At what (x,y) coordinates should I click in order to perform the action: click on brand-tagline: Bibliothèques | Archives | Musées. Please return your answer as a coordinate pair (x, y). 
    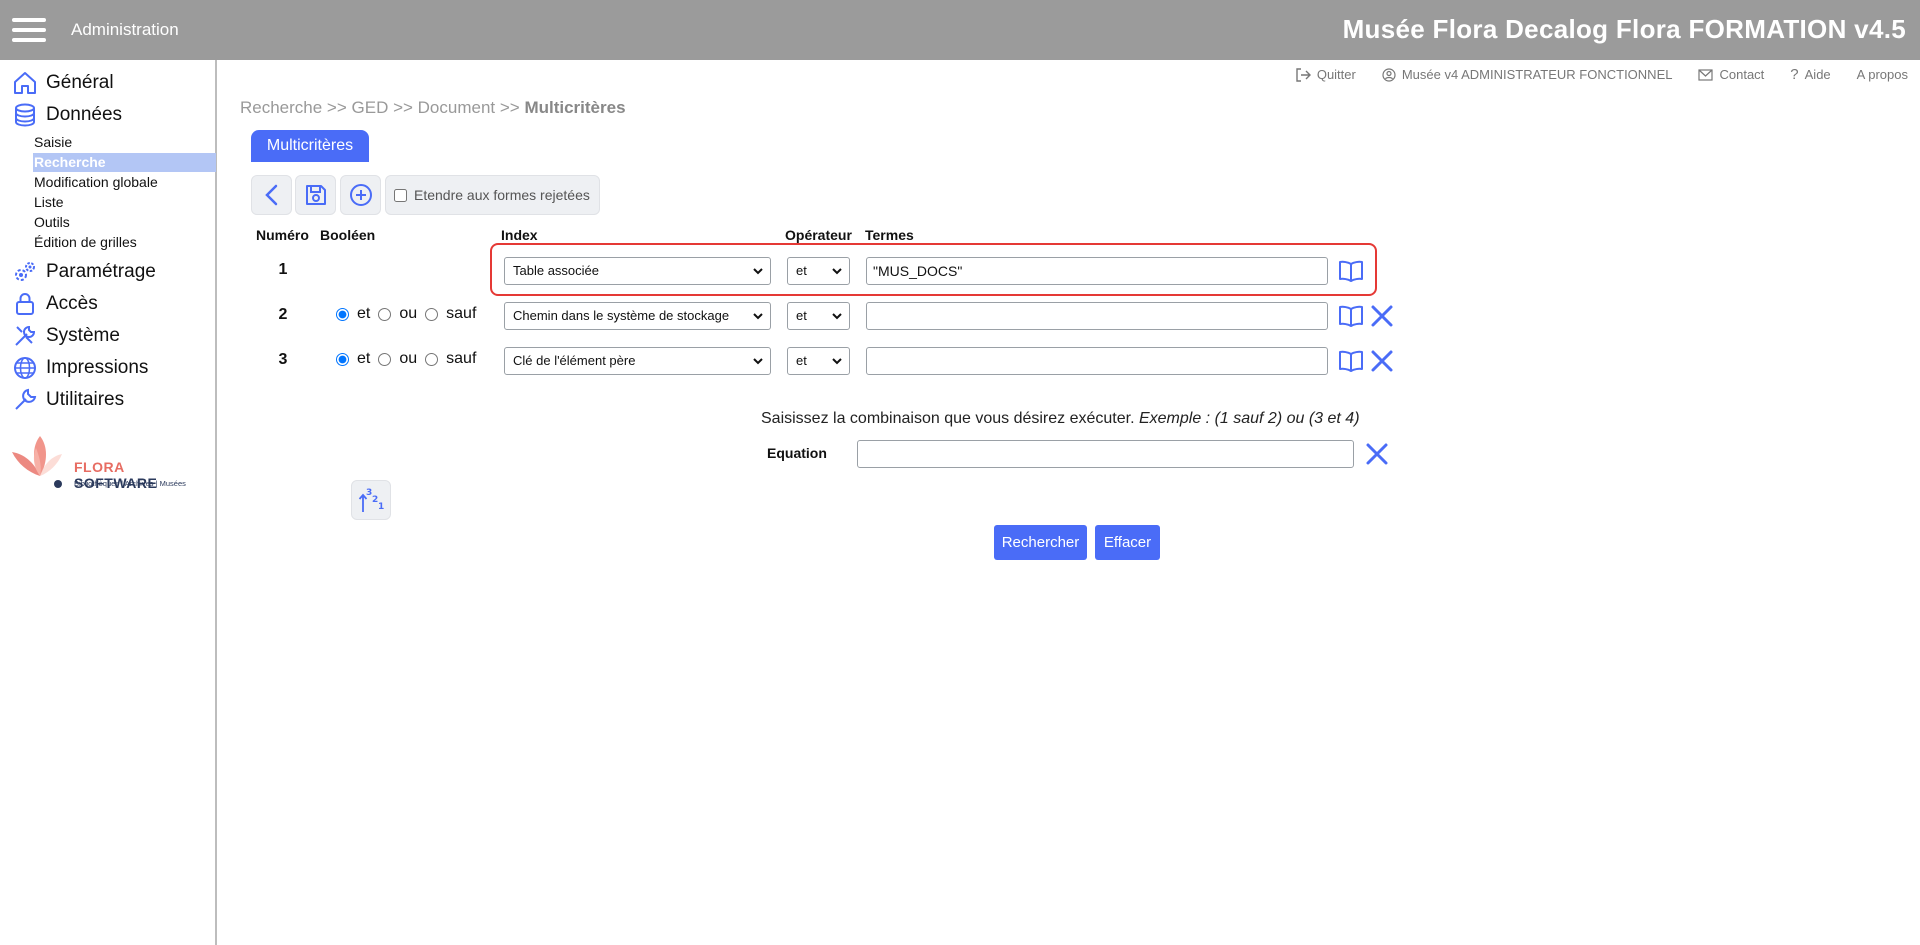
    Looking at the image, I should click on (130, 483).